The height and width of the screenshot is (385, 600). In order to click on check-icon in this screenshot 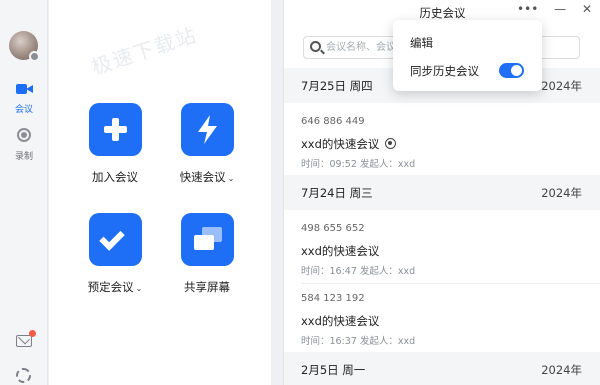, I will do `click(115, 239)`.